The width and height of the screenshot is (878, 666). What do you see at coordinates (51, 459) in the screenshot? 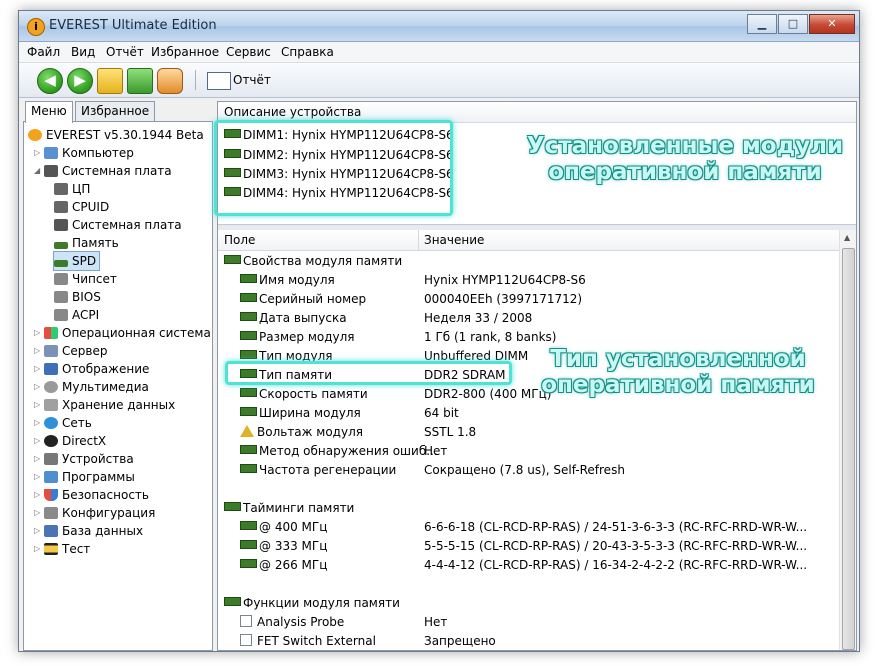
I see `devices-icon` at bounding box center [51, 459].